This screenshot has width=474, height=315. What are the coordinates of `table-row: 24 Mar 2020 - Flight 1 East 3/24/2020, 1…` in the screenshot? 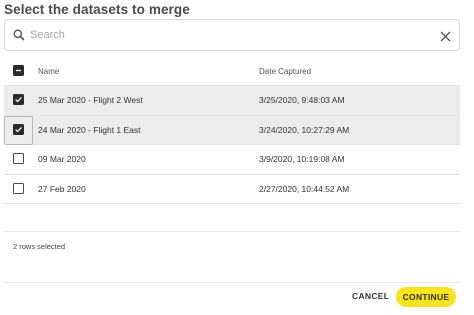 It's located at (232, 130).